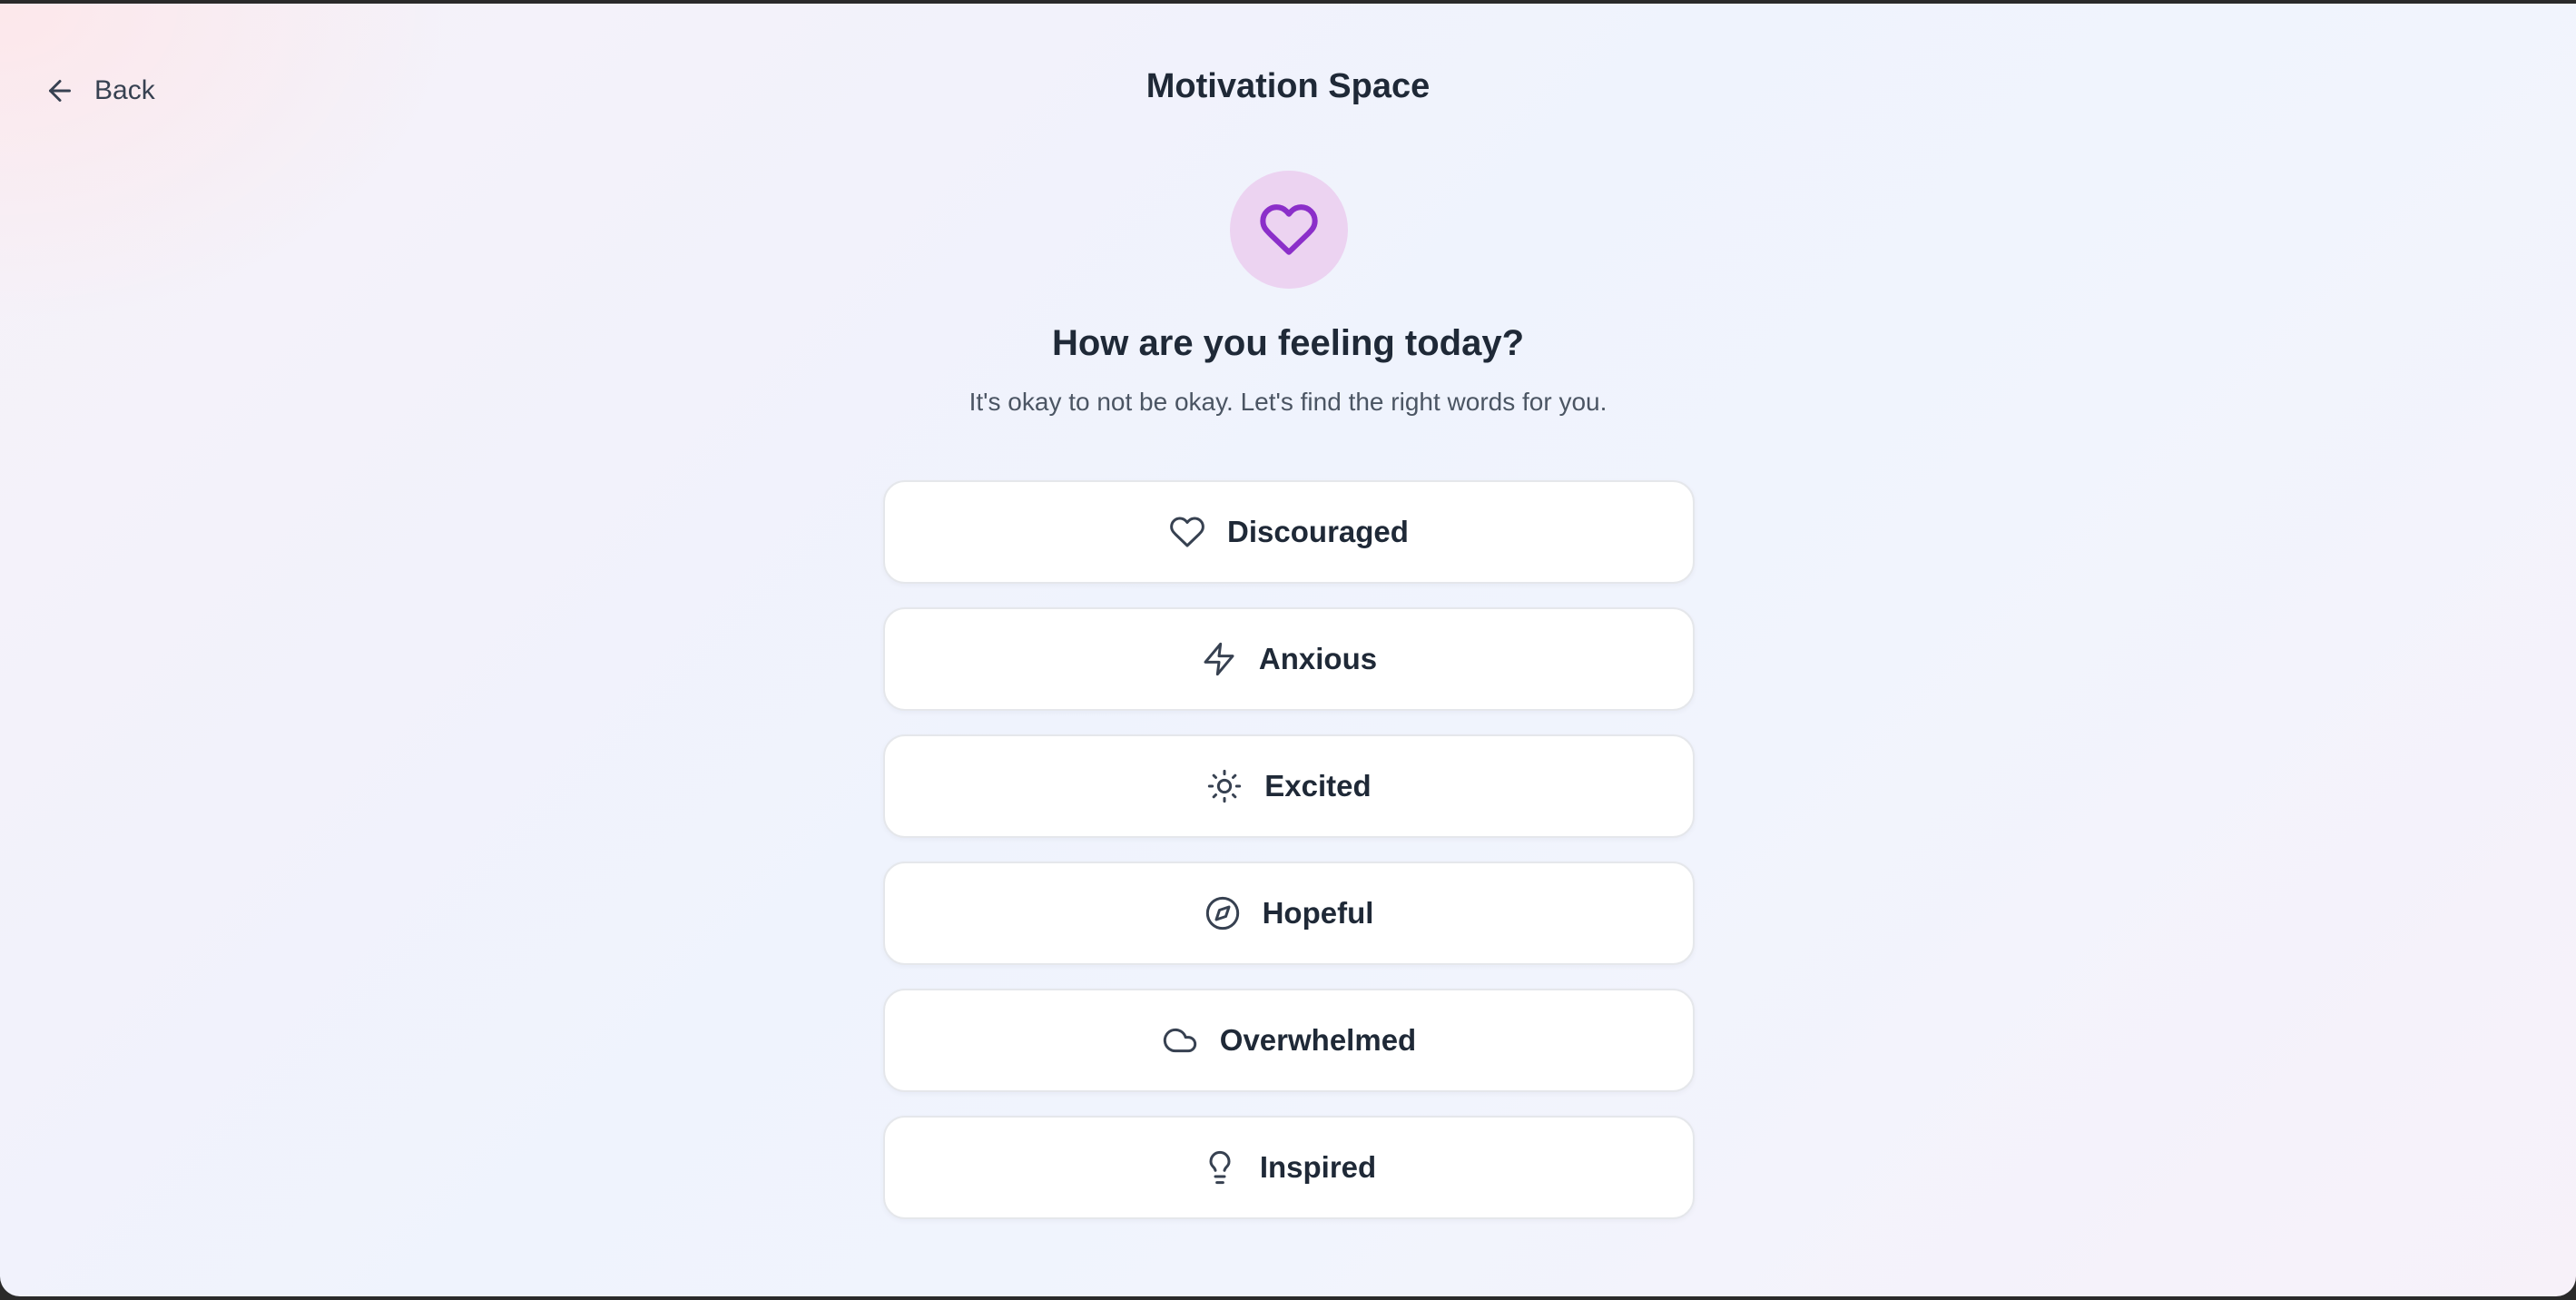 This screenshot has width=2576, height=1300. I want to click on mood-button-inspired: Inspired, so click(1289, 1167).